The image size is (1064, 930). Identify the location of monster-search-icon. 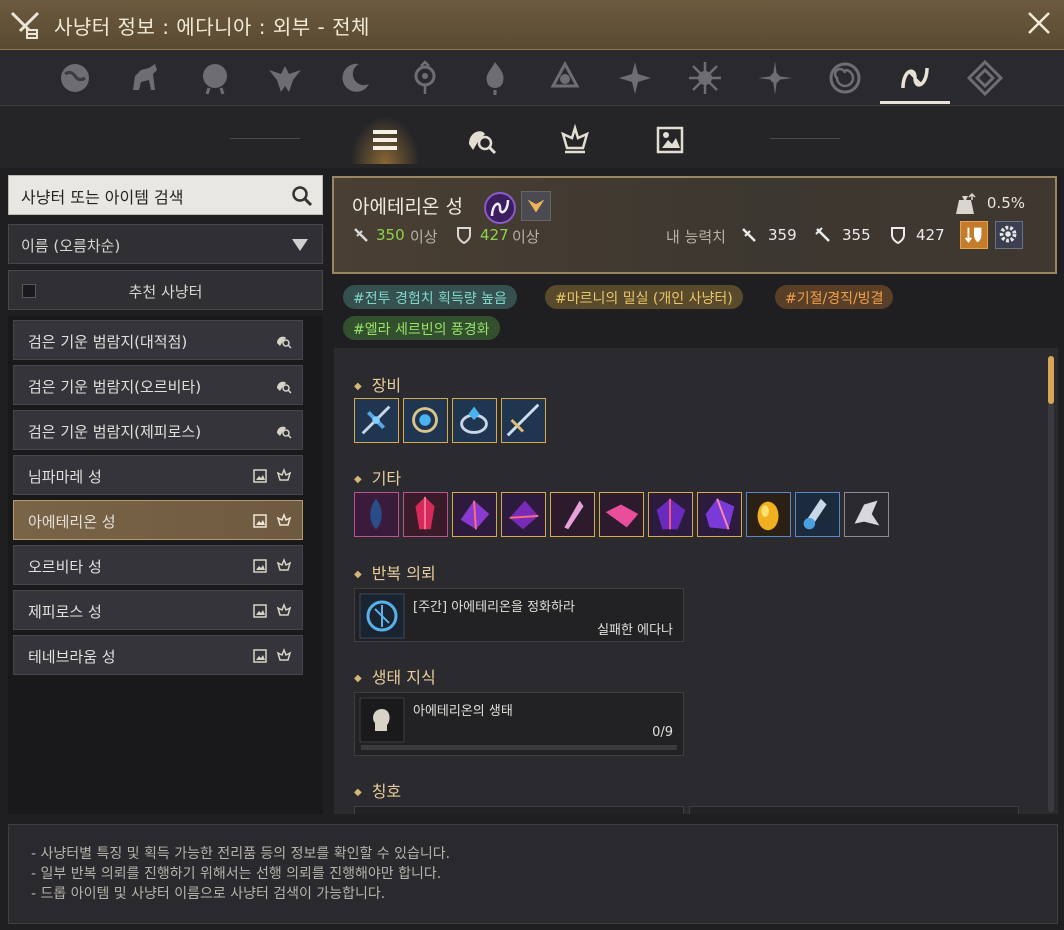
(483, 143).